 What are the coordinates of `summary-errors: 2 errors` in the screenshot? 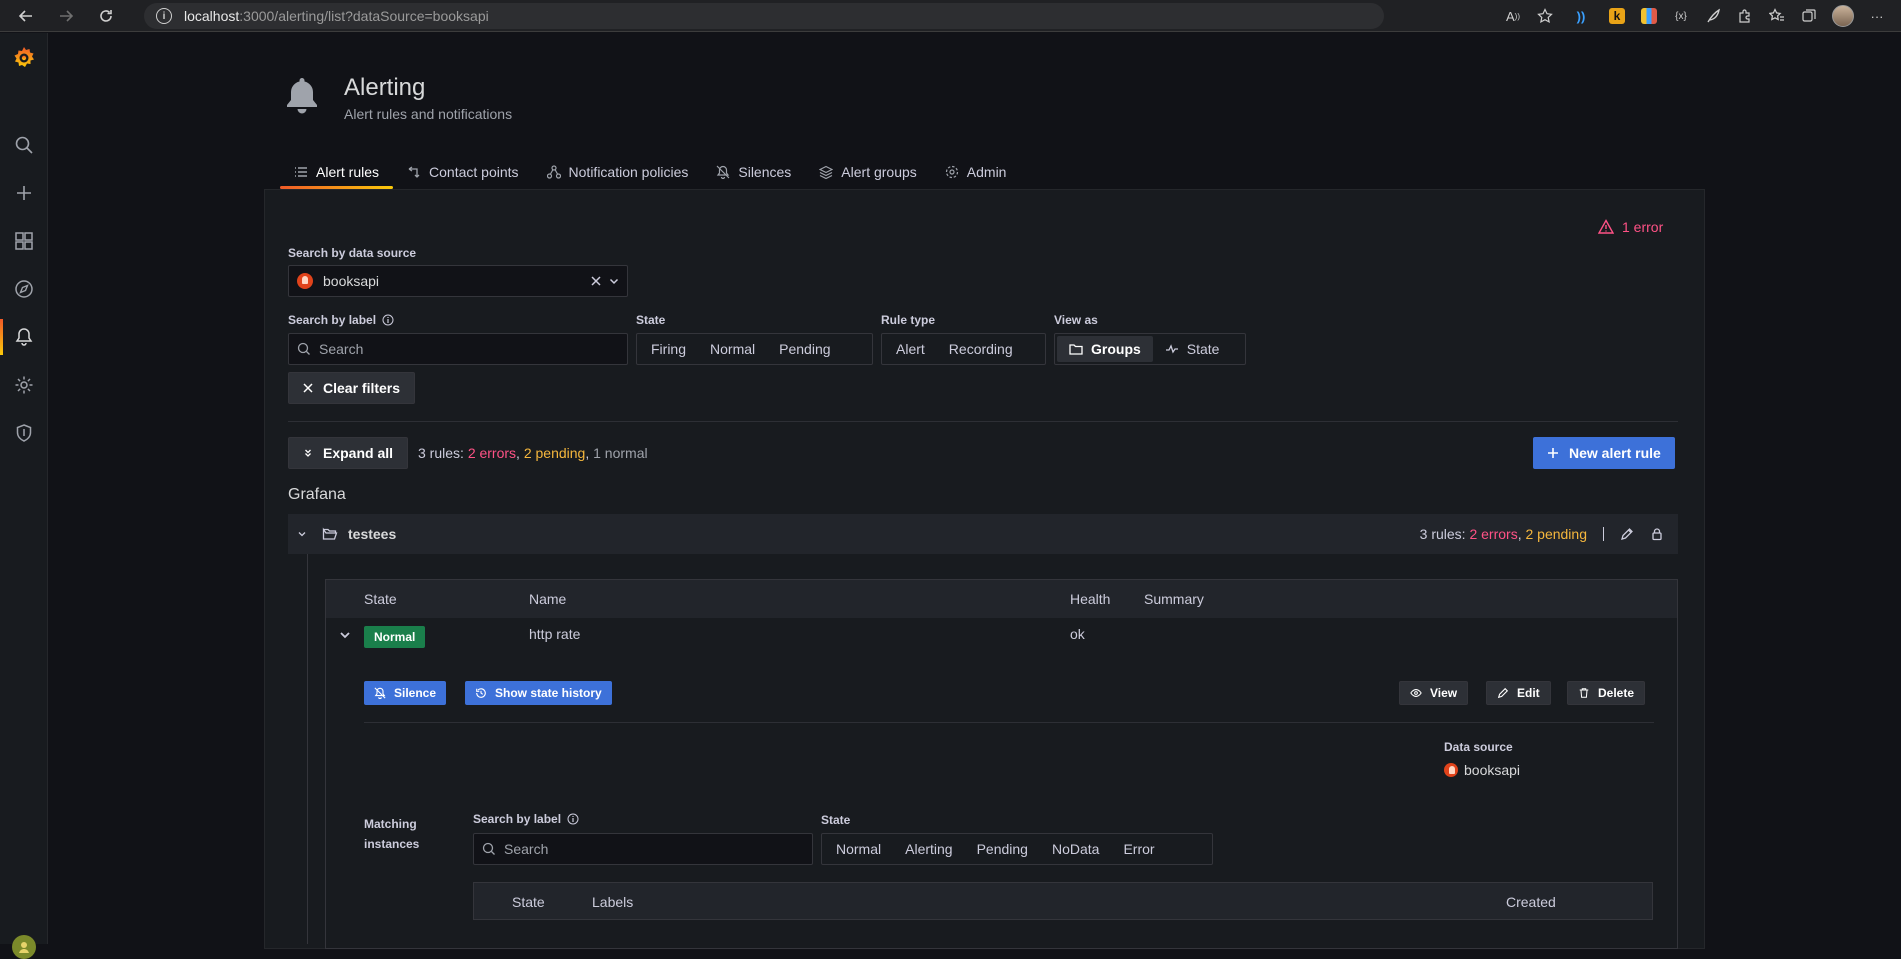 It's located at (492, 453).